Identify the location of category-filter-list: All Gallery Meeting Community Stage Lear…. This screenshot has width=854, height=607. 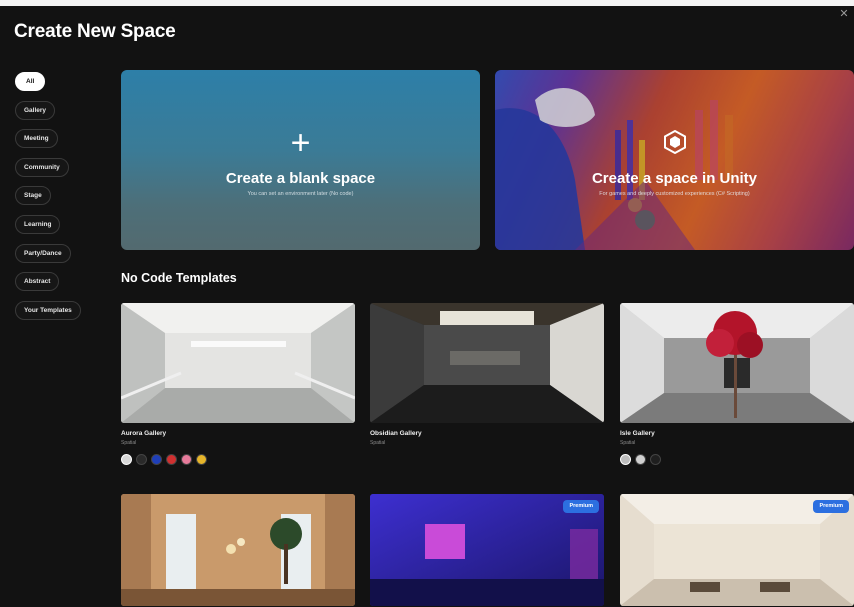
(60, 198).